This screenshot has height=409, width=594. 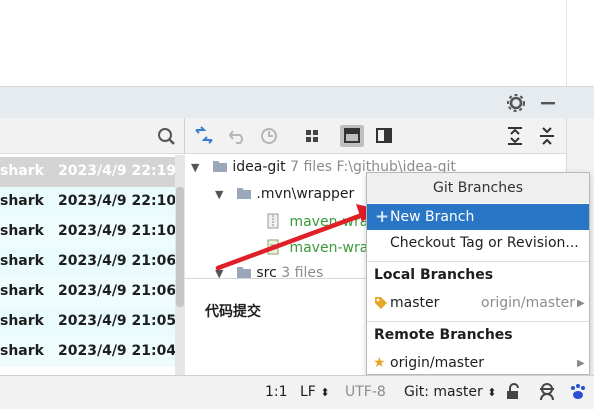 What do you see at coordinates (578, 392) in the screenshot?
I see `baidu-paw-icon` at bounding box center [578, 392].